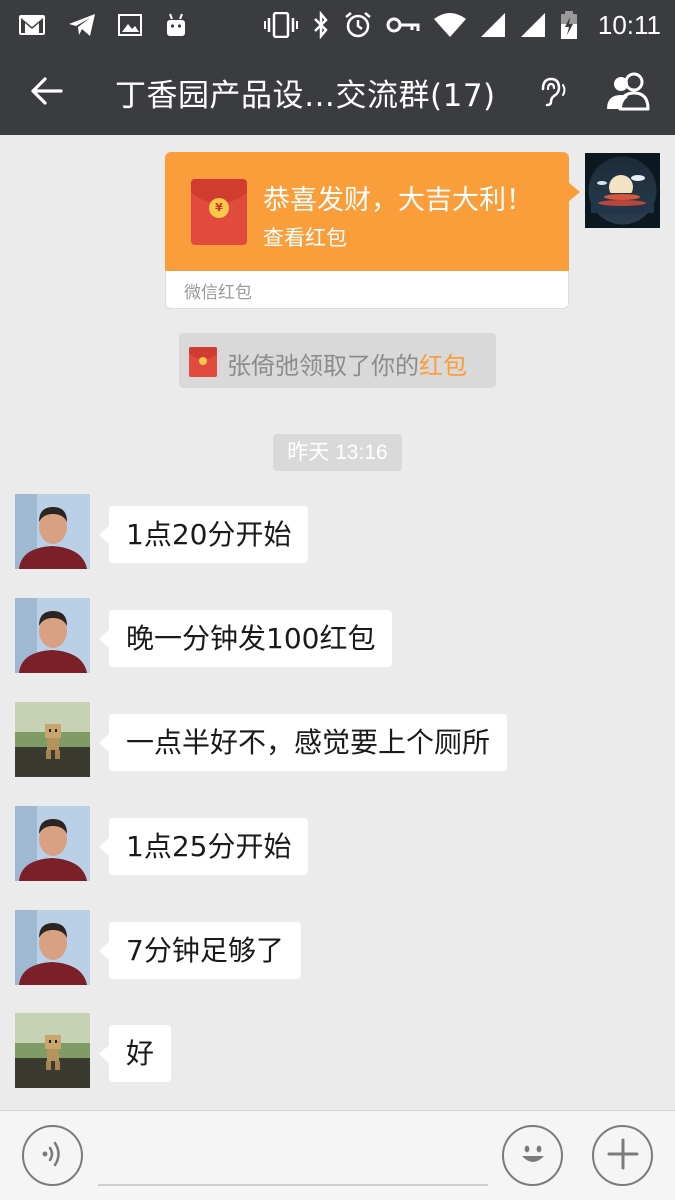  I want to click on message-bubble: 一点半好不，感觉要上个厕所, so click(303, 742).